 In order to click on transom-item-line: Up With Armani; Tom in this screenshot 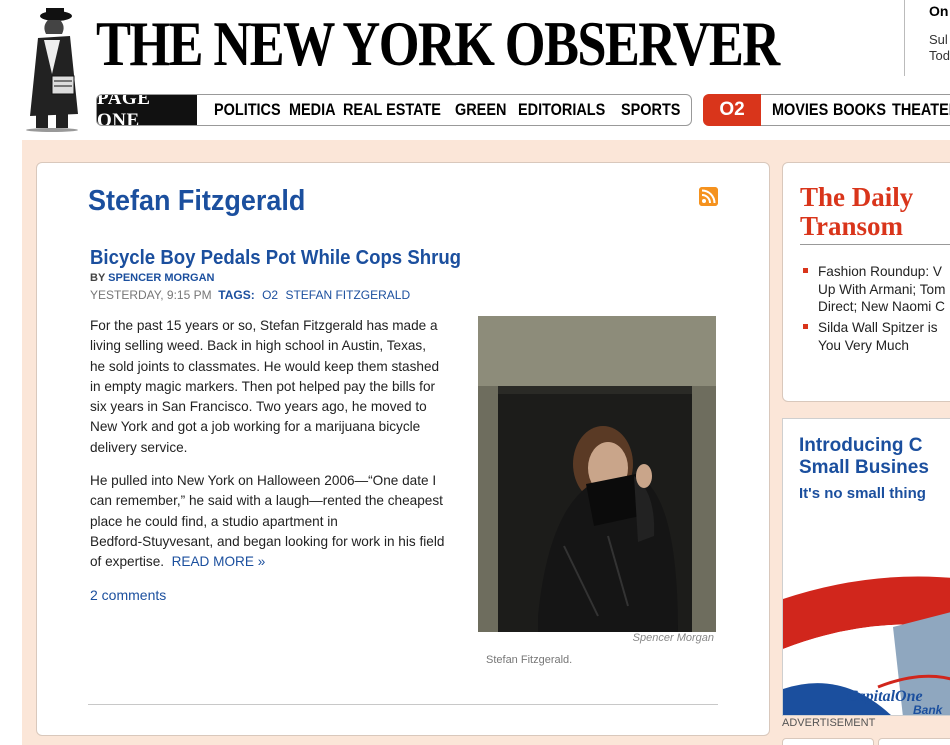, I will do `click(882, 289)`.